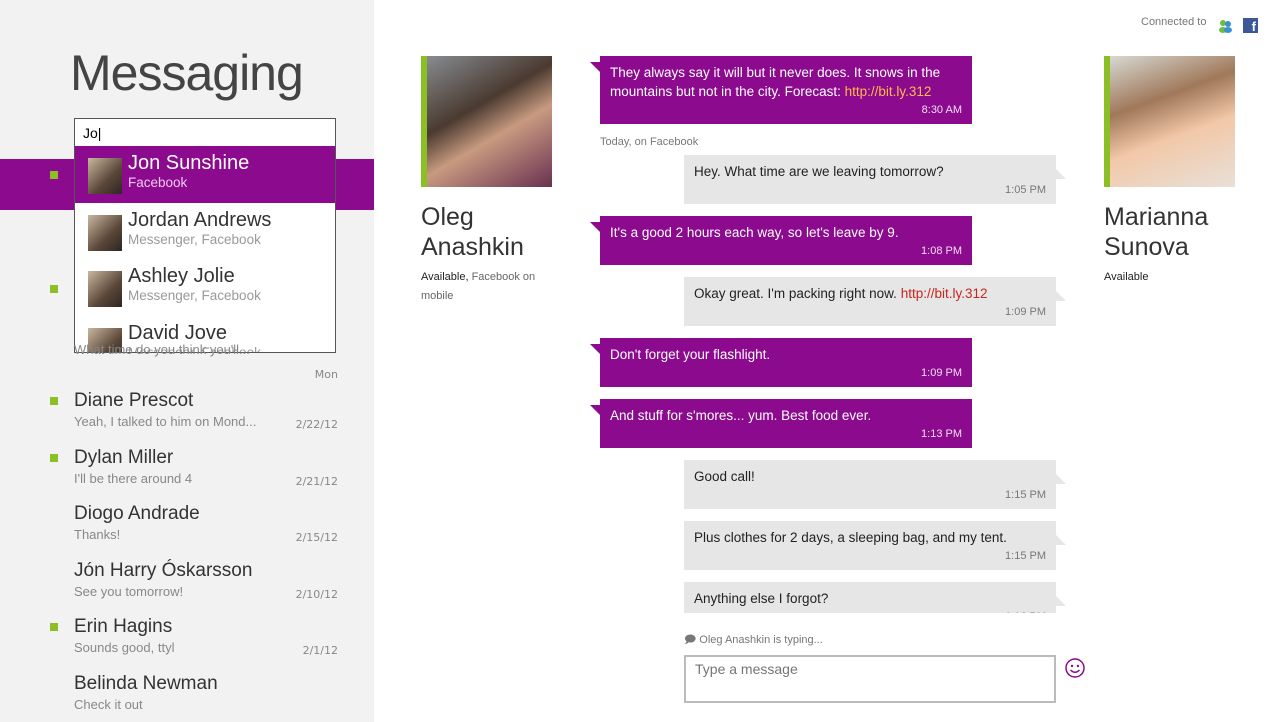 Image resolution: width=1280 pixels, height=722 pixels. I want to click on my-last-name: Sunova, so click(1146, 247).